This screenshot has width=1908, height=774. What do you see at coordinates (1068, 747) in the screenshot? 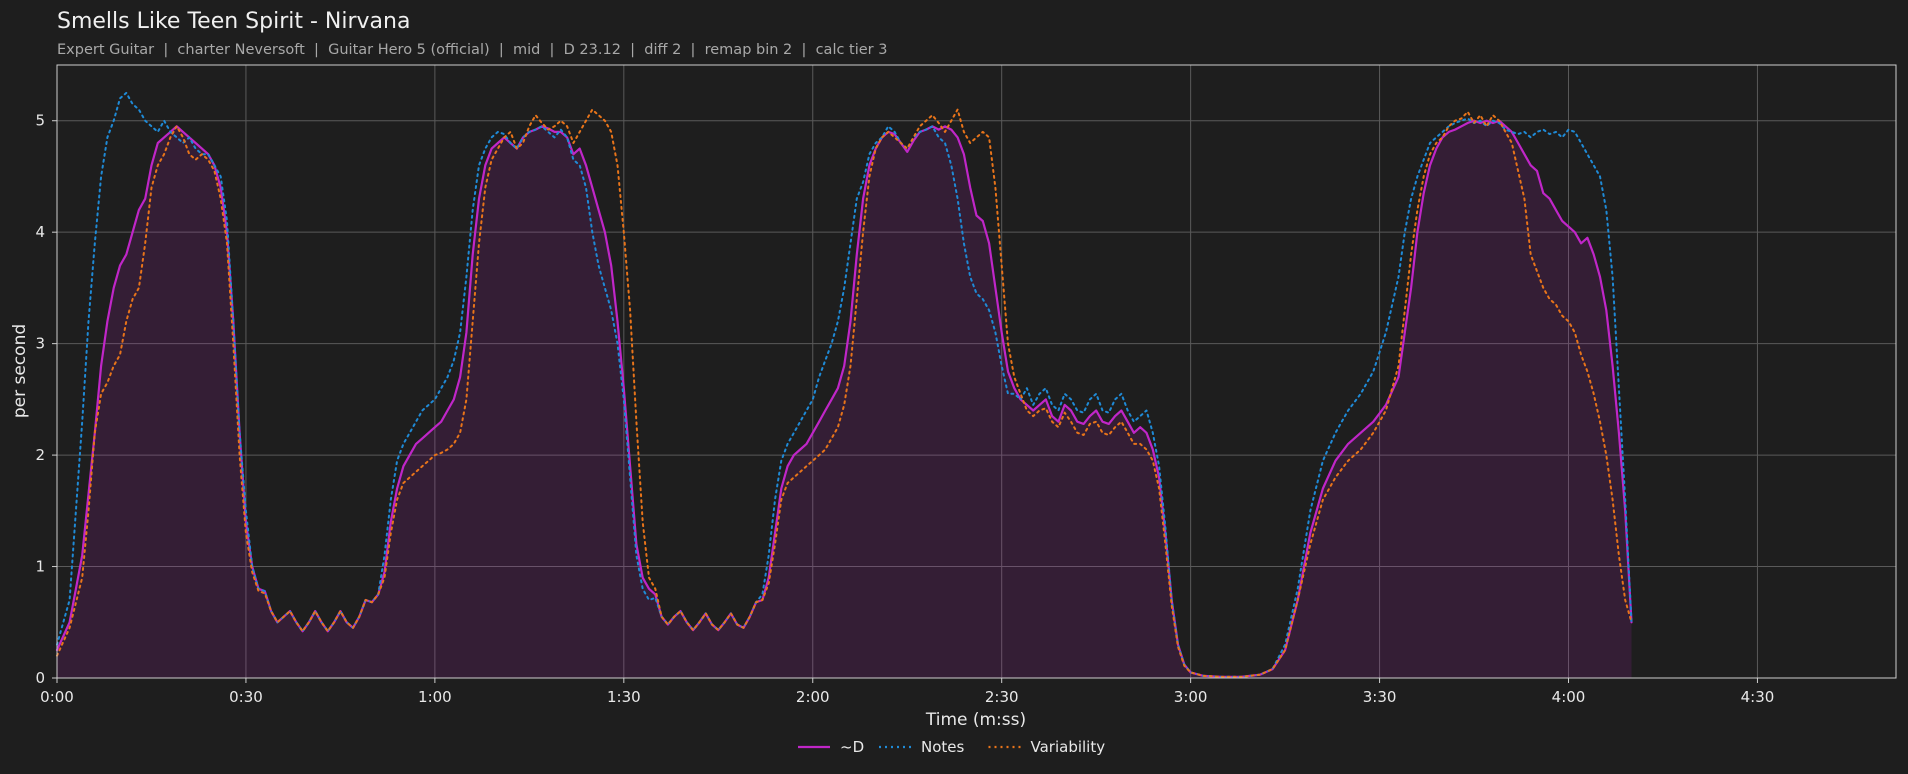
I see `legend-label: Variability` at bounding box center [1068, 747].